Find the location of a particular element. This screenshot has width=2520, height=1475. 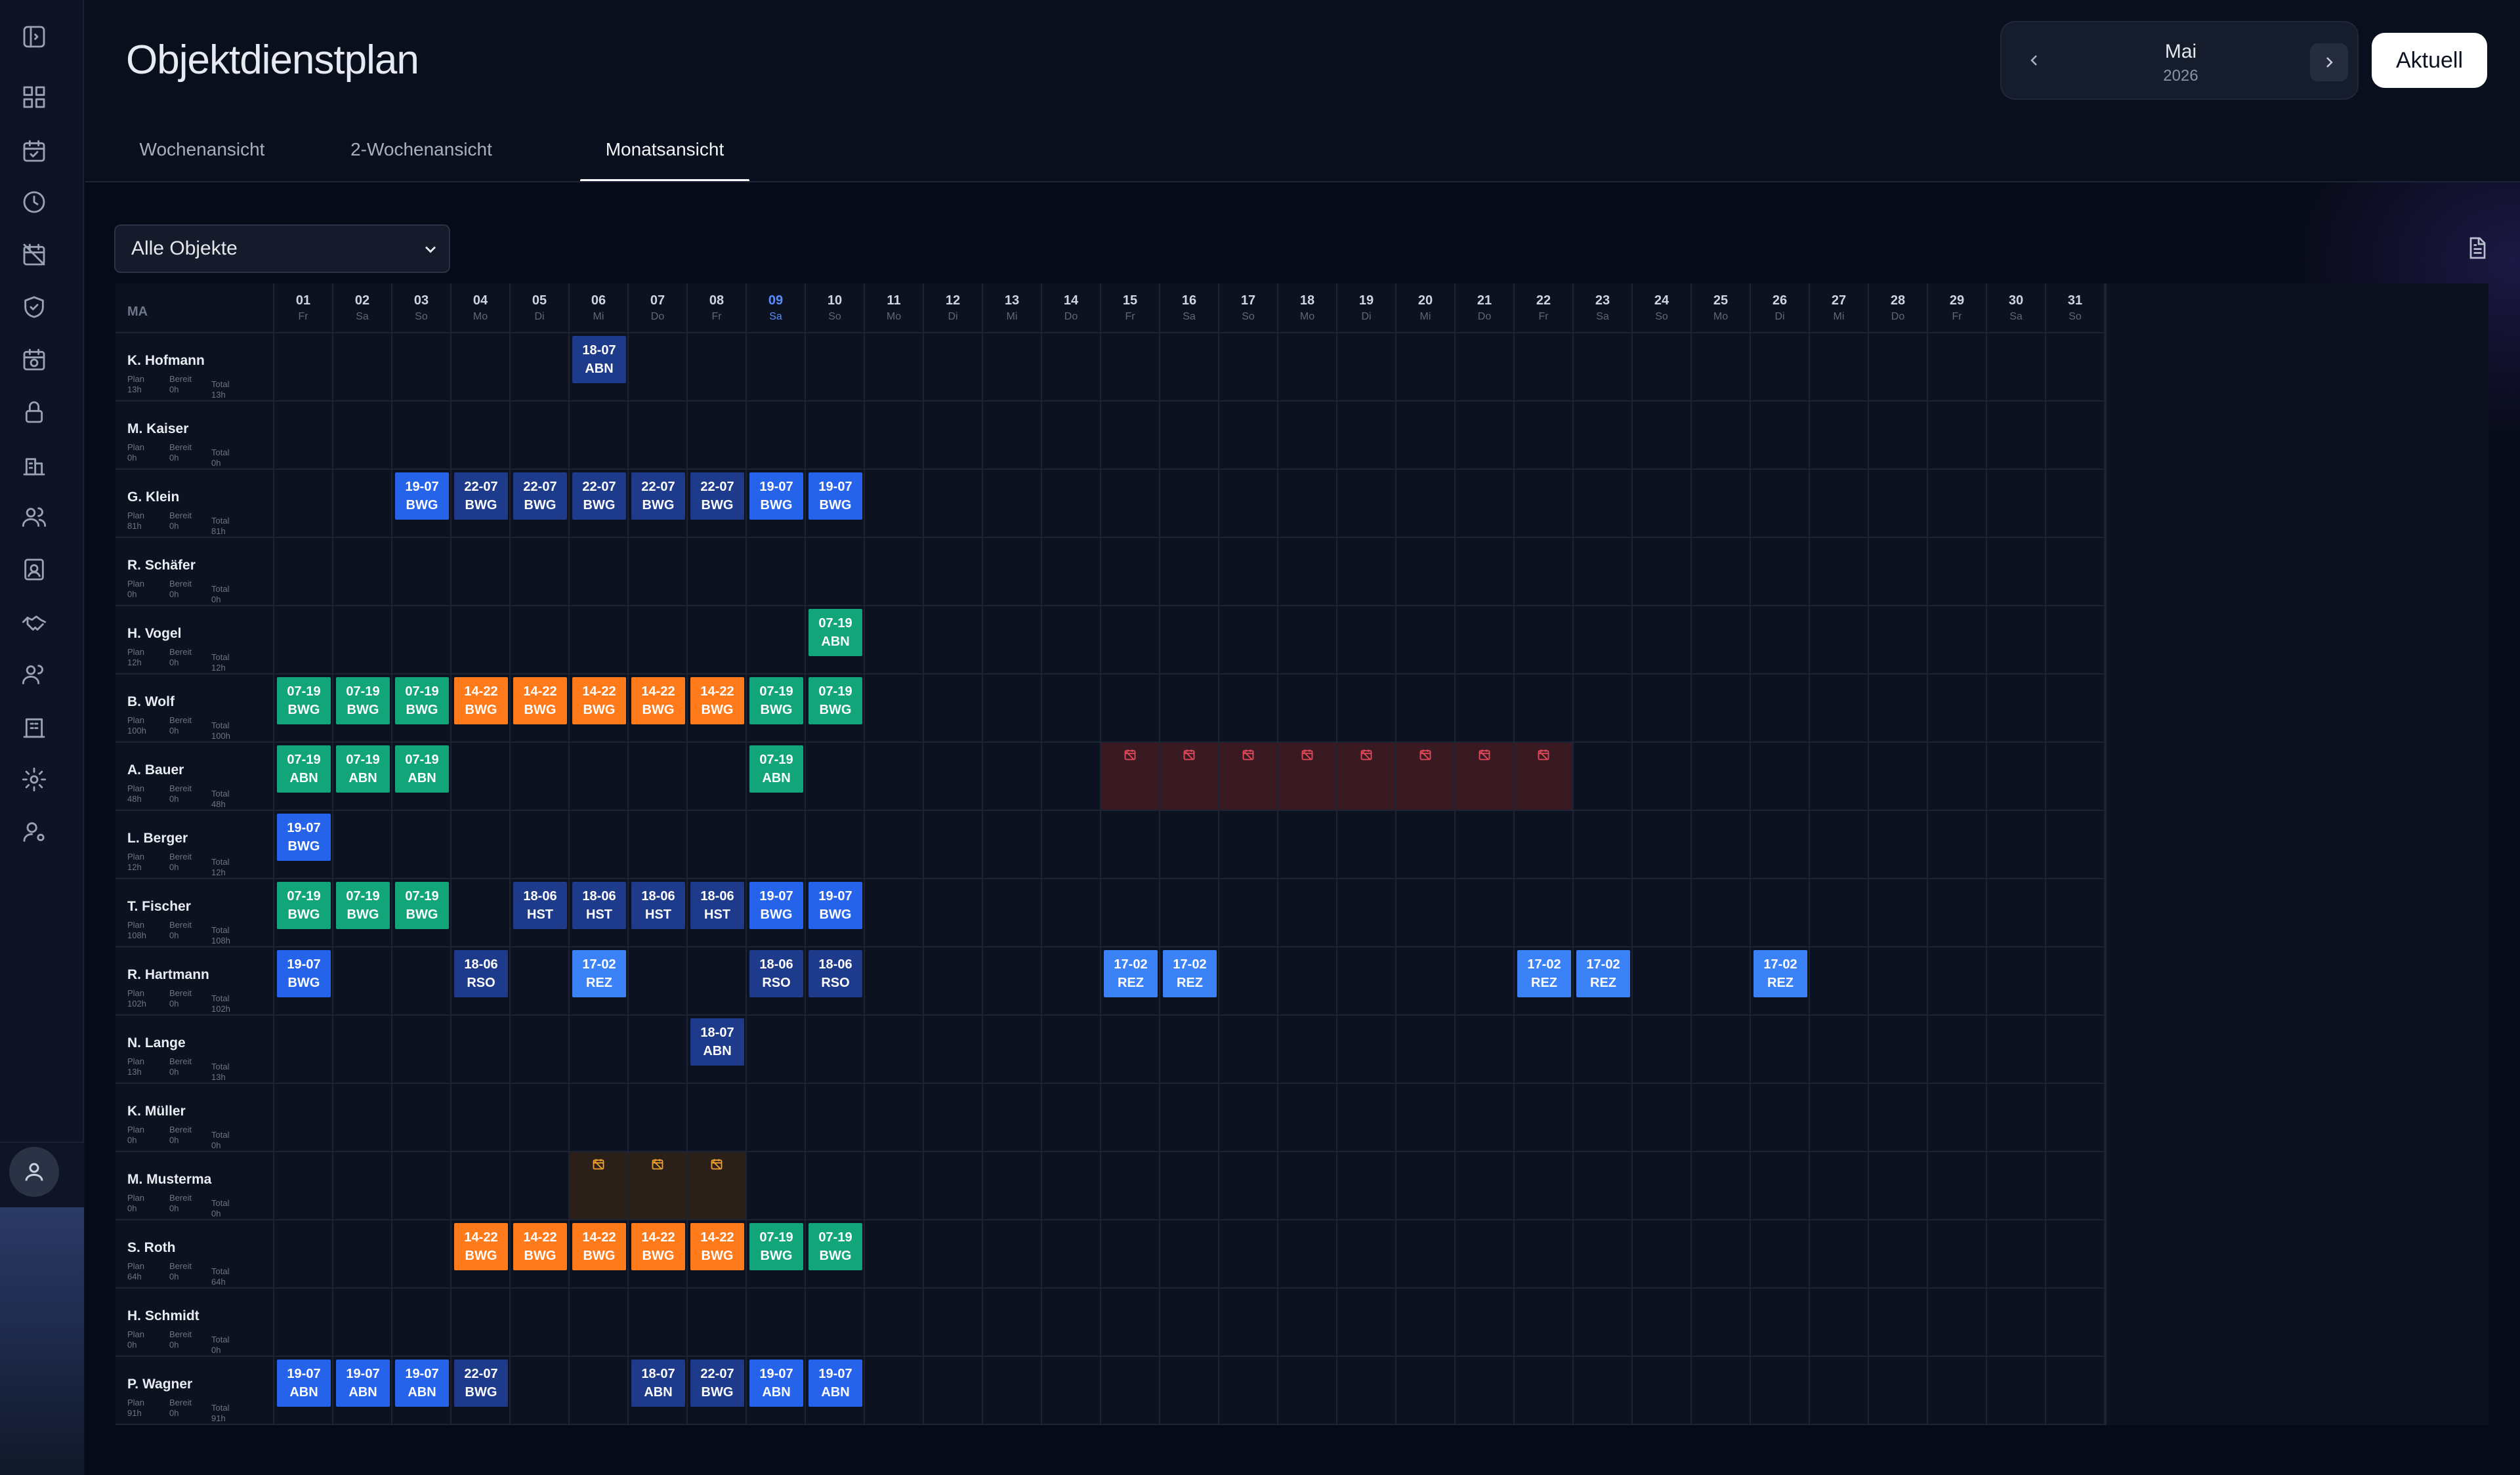

sidebar-item-building is located at coordinates (34, 464).